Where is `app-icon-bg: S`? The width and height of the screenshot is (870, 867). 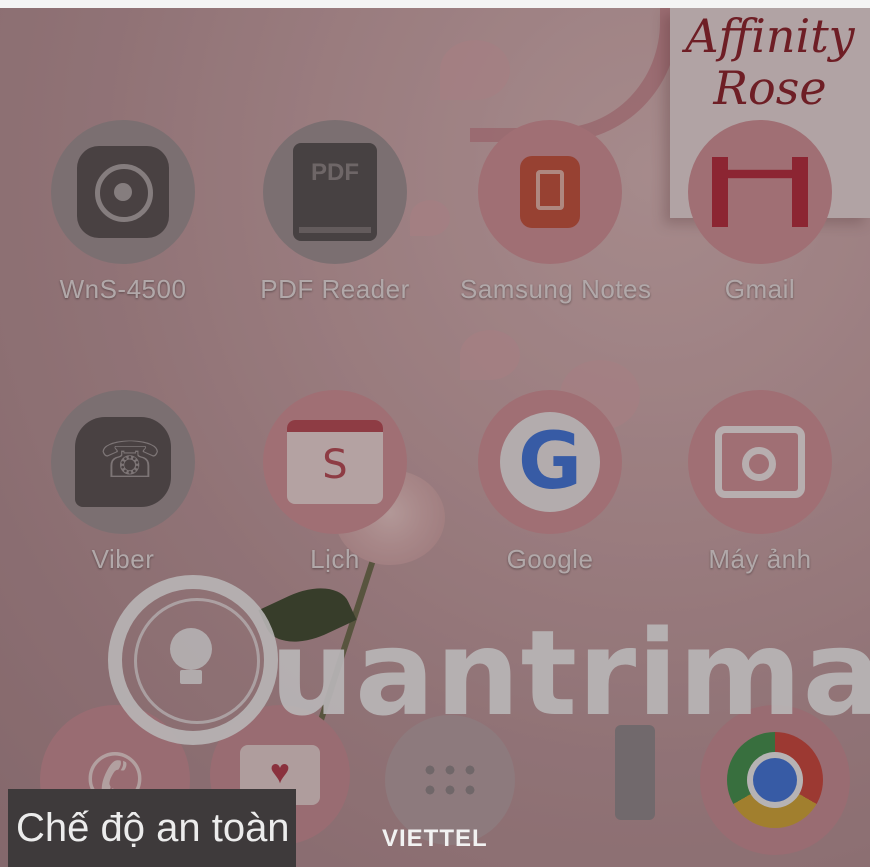 app-icon-bg: S is located at coordinates (335, 462).